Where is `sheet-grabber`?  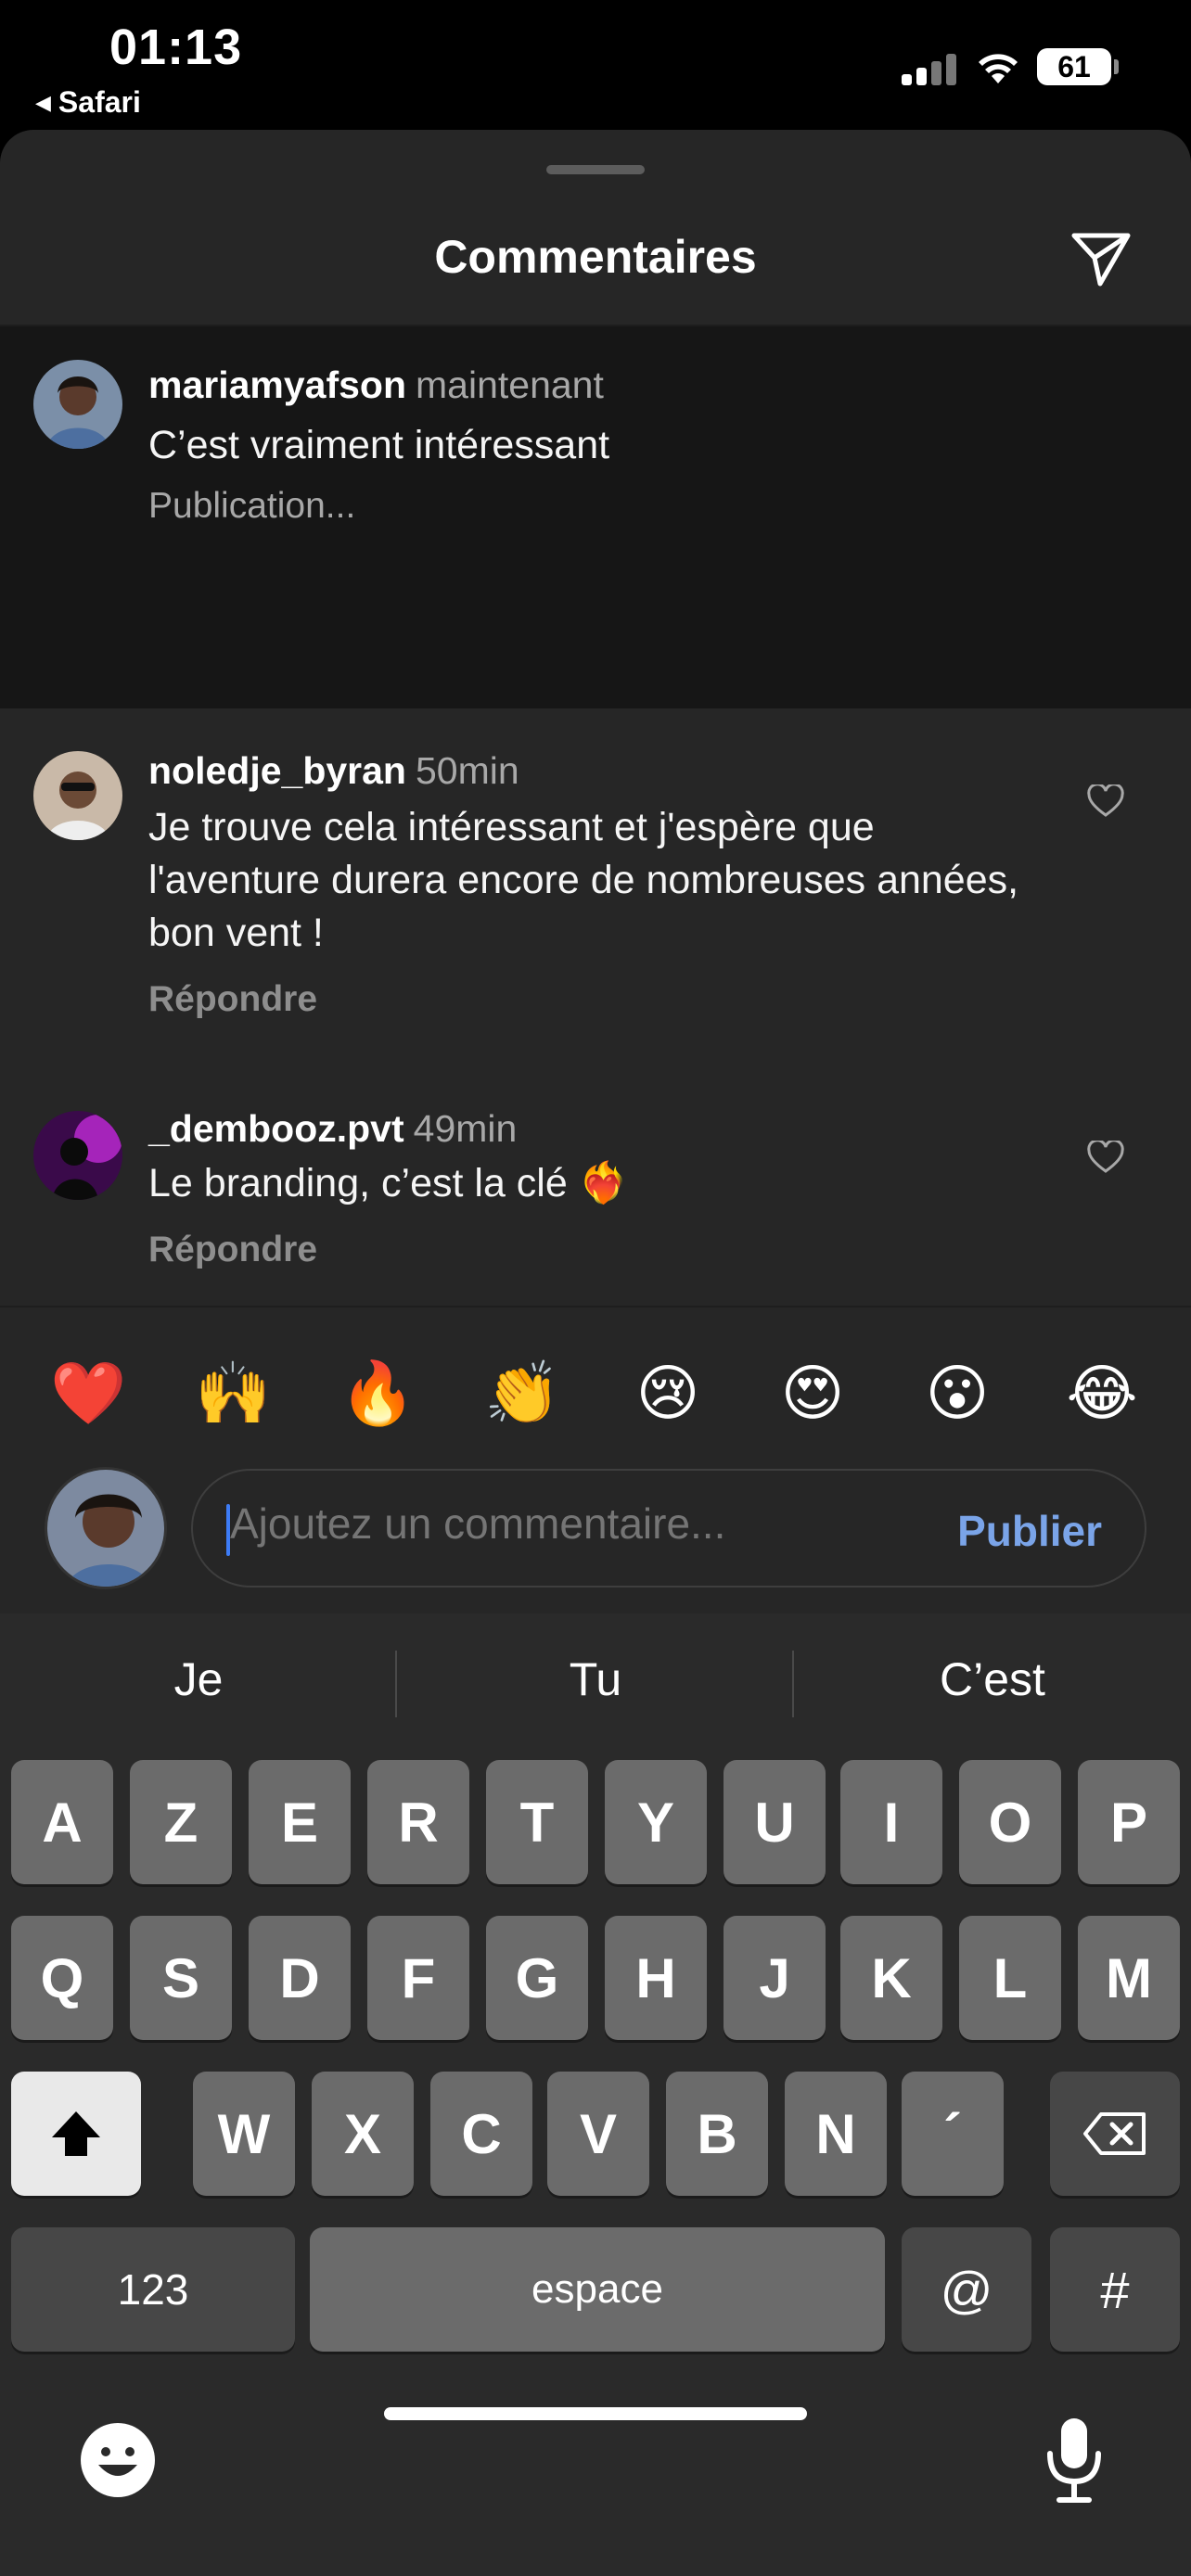
sheet-grabber is located at coordinates (595, 170).